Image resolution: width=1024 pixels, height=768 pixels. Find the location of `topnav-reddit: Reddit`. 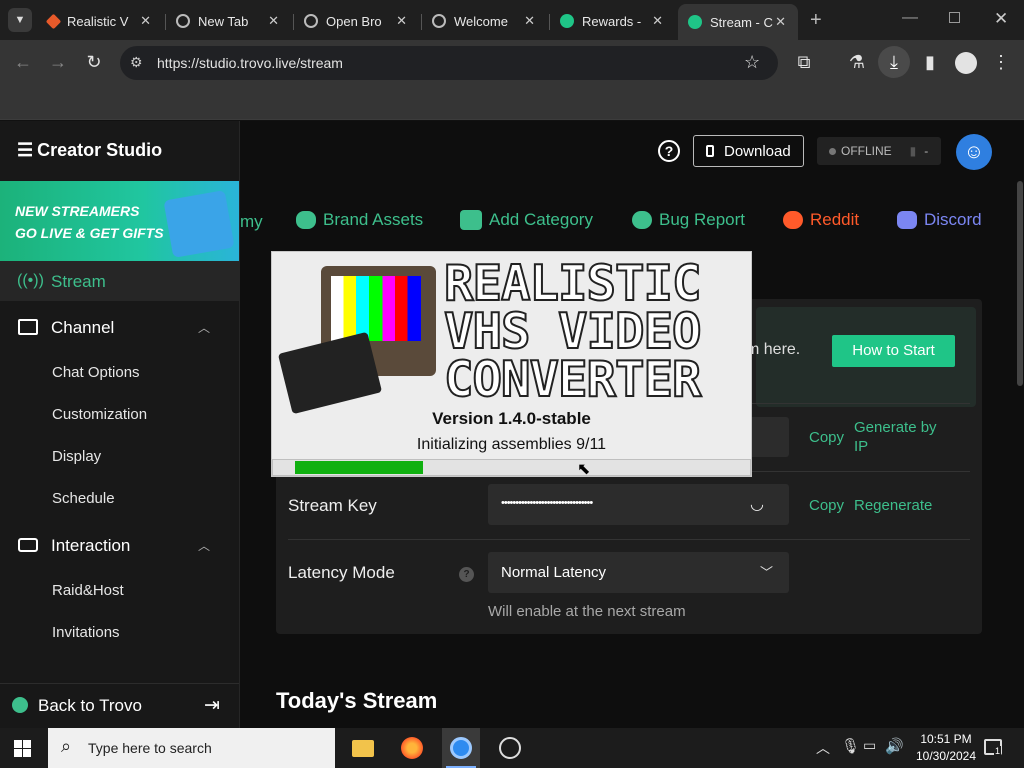

topnav-reddit: Reddit is located at coordinates (821, 220).